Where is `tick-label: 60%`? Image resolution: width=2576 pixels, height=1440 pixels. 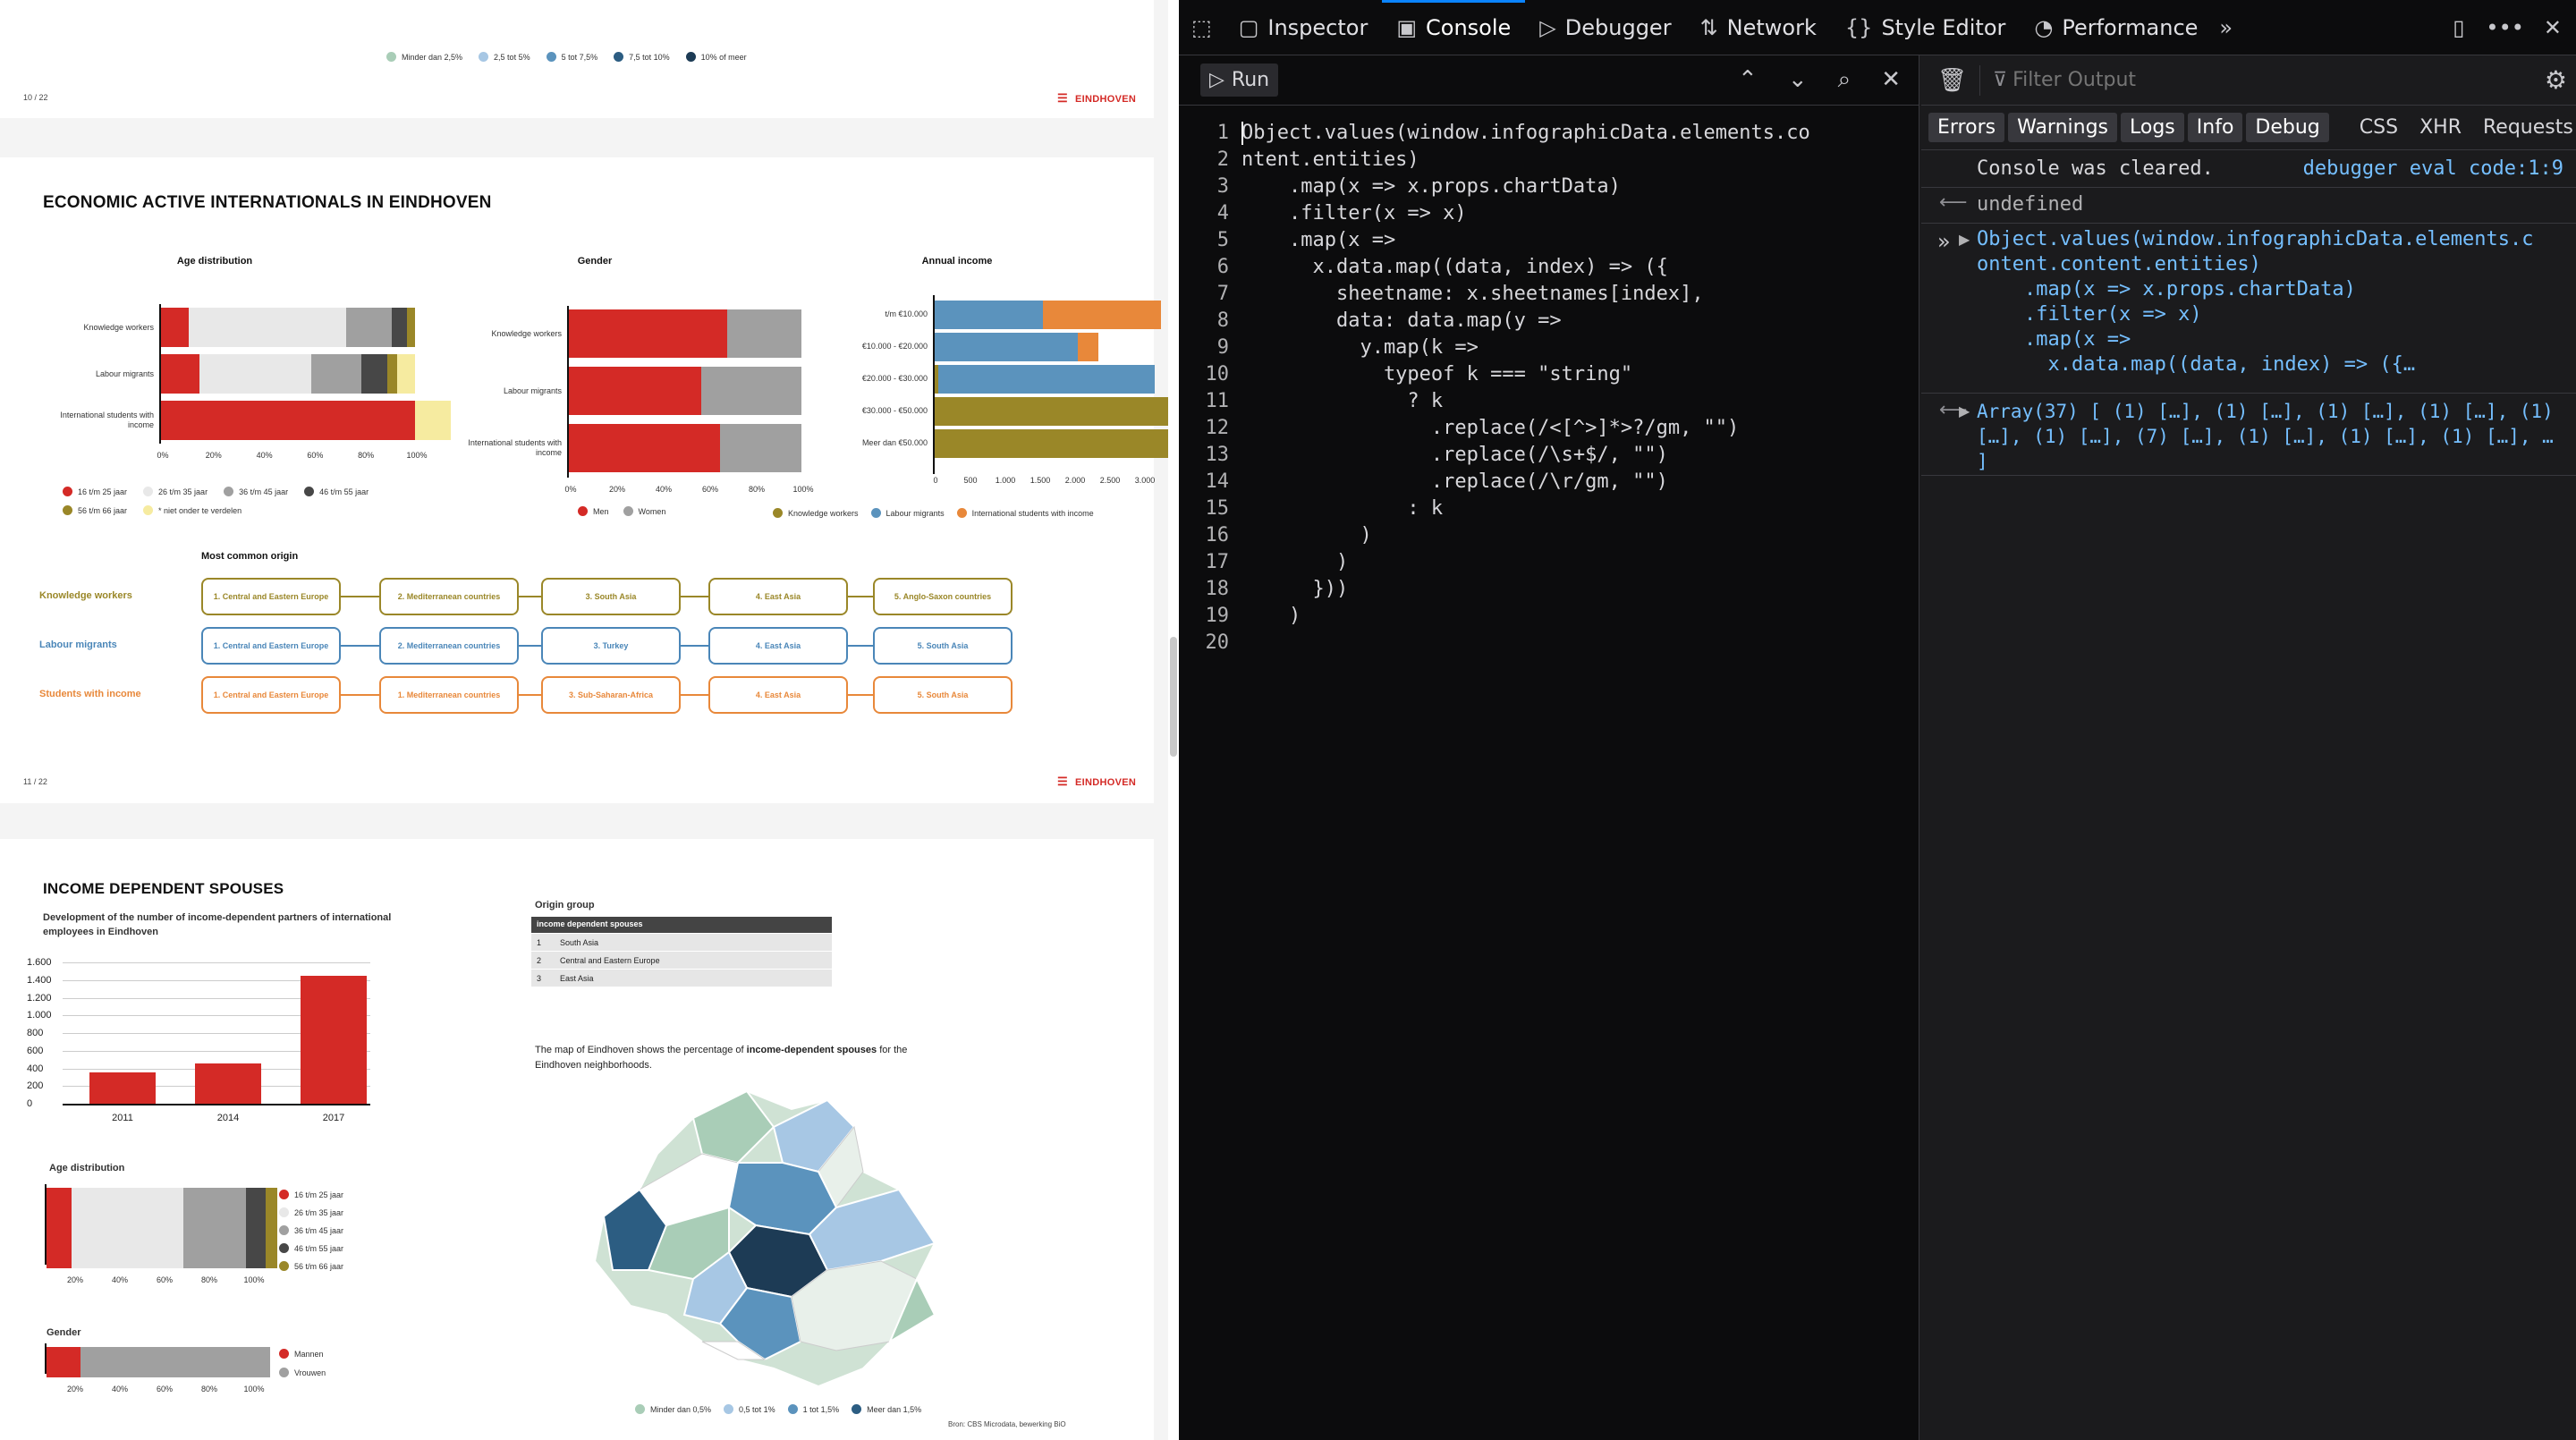
tick-label: 60% is located at coordinates (164, 1279).